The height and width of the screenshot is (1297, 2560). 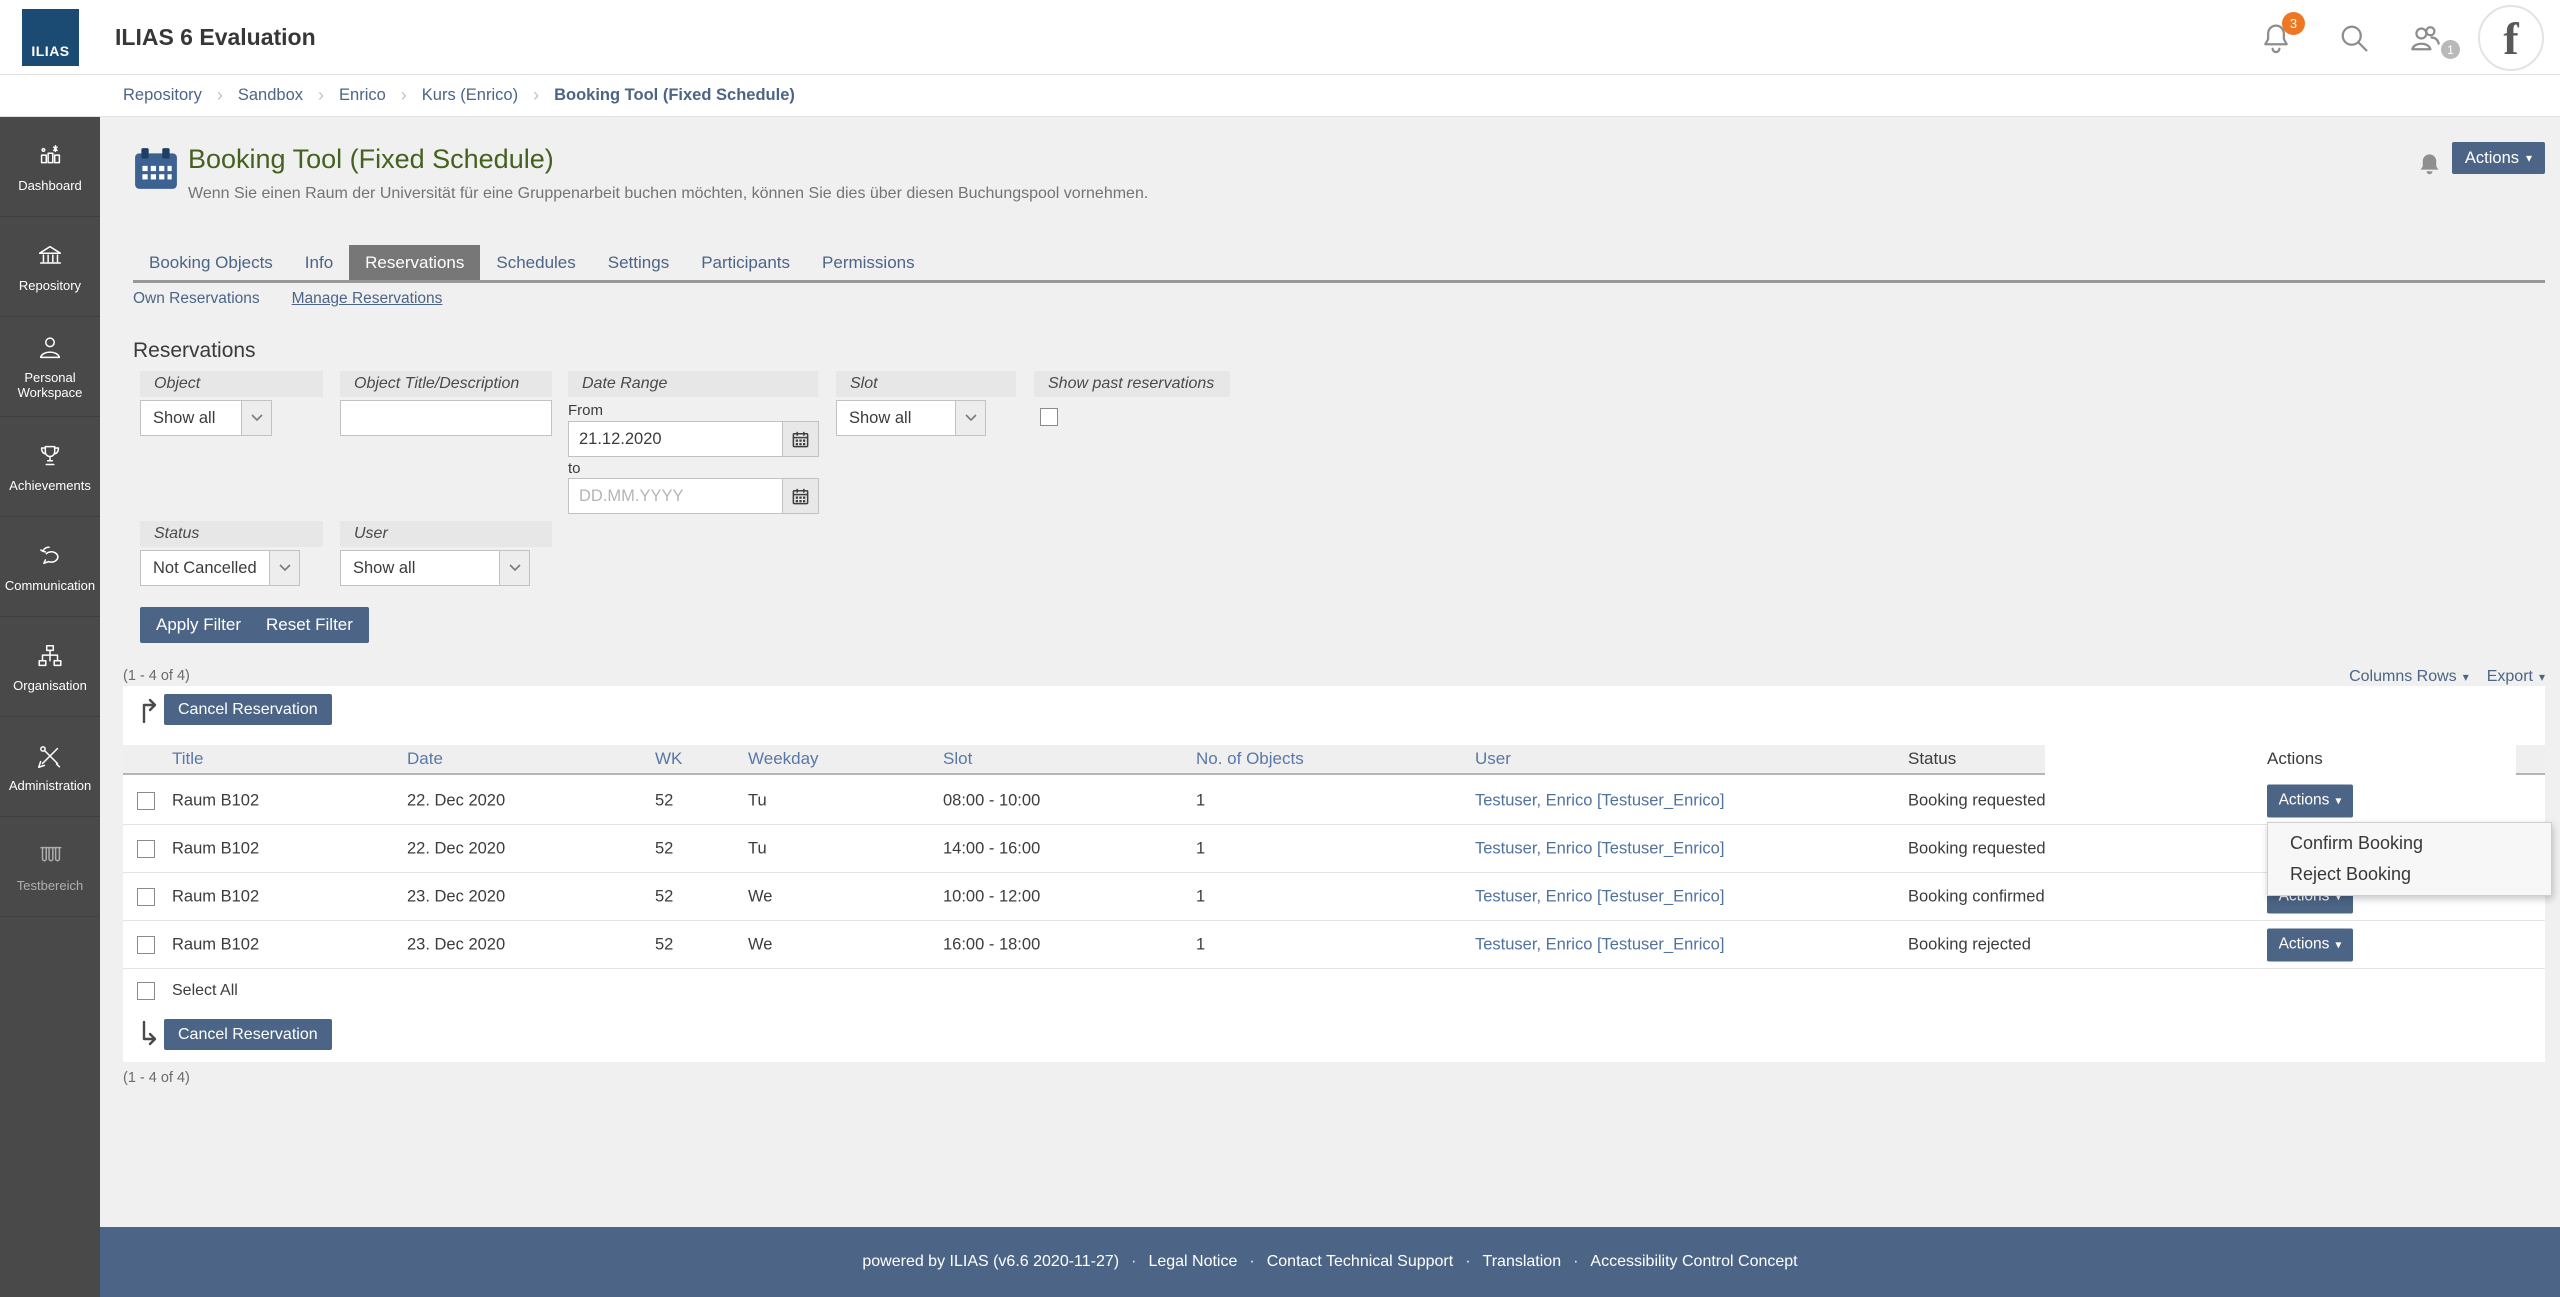 What do you see at coordinates (638, 262) in the screenshot?
I see `tab-settings: Settings` at bounding box center [638, 262].